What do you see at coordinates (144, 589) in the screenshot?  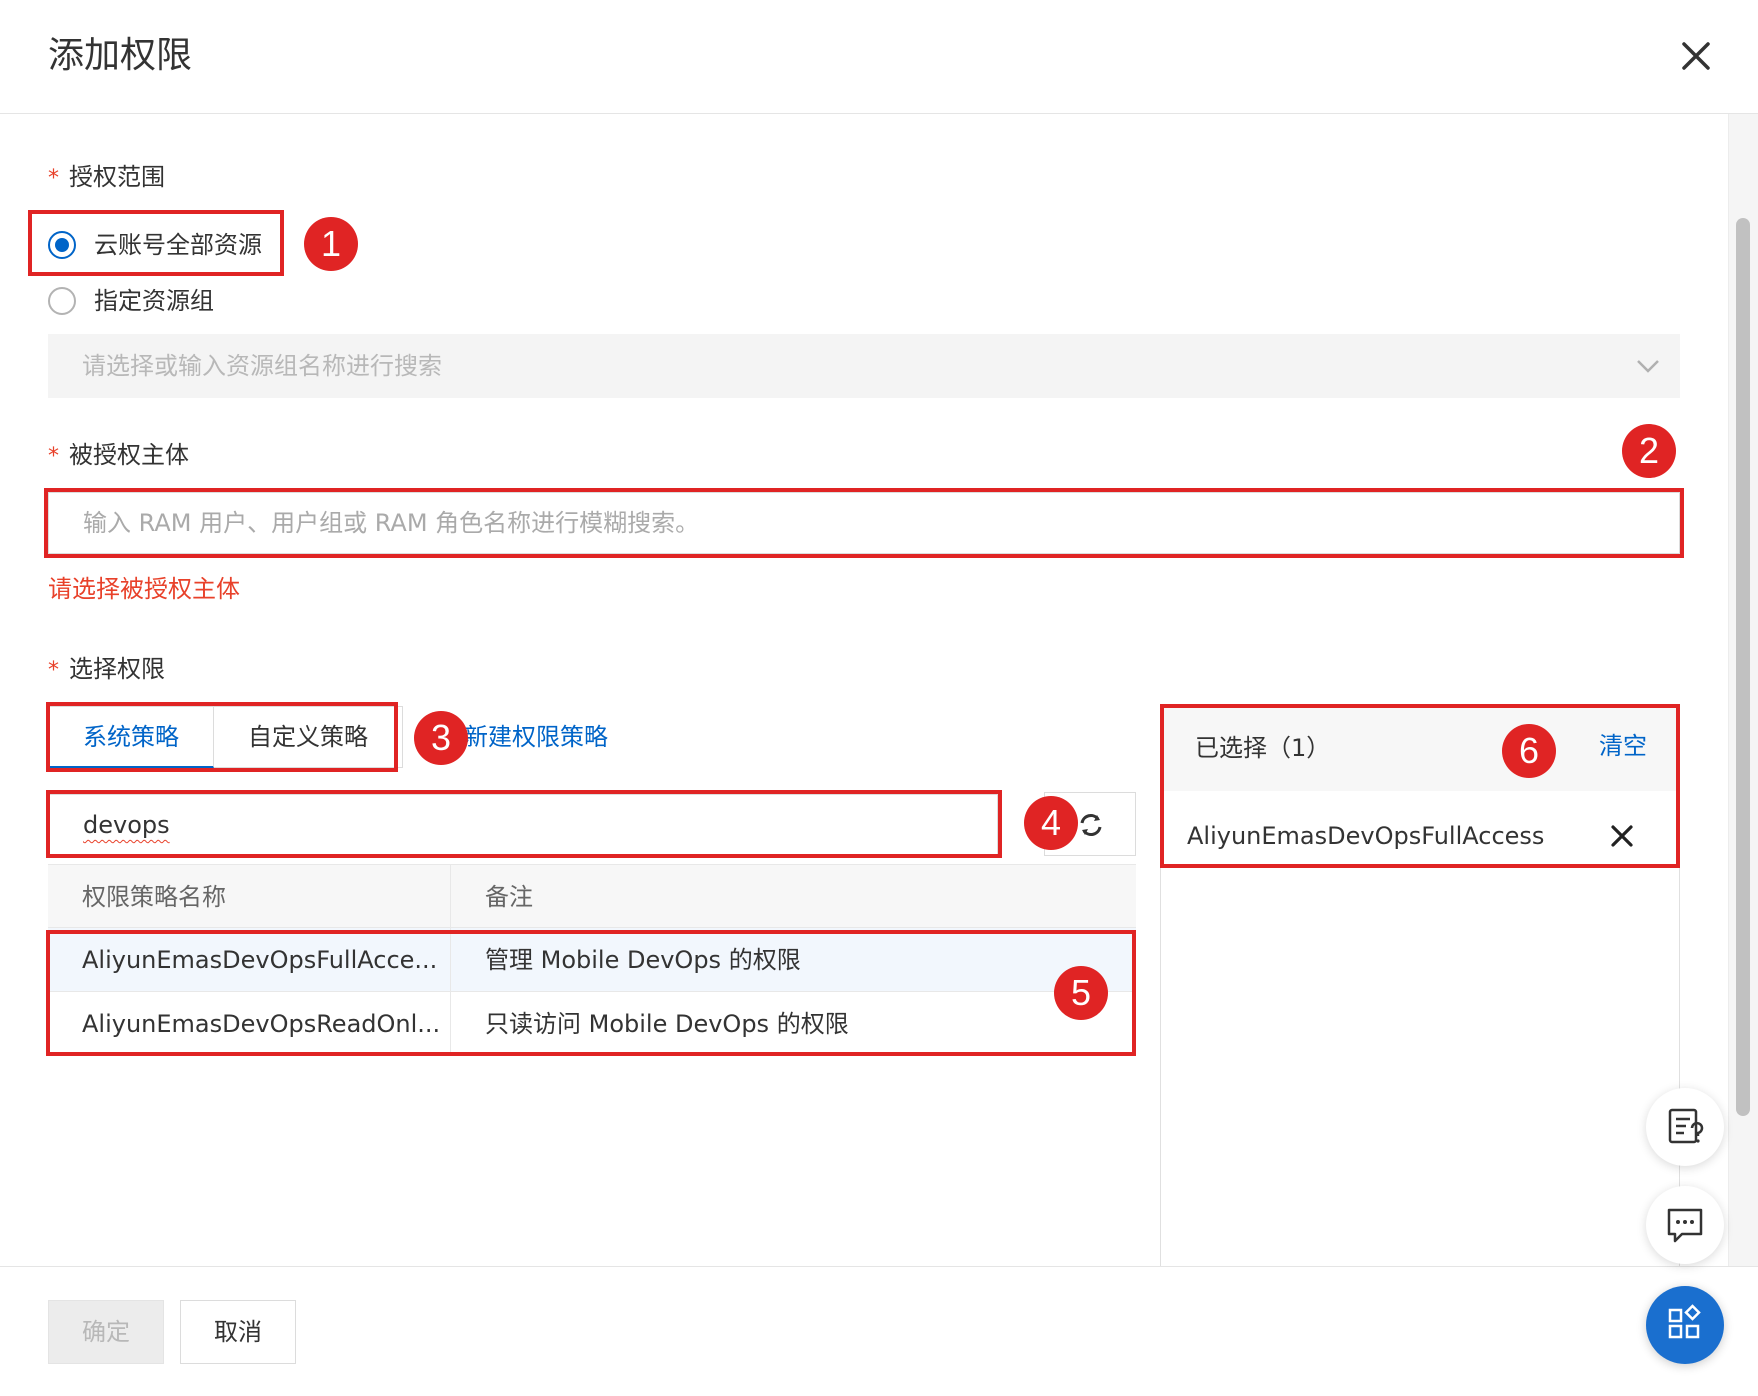 I see `principal-error-message: 请选择被授权主体` at bounding box center [144, 589].